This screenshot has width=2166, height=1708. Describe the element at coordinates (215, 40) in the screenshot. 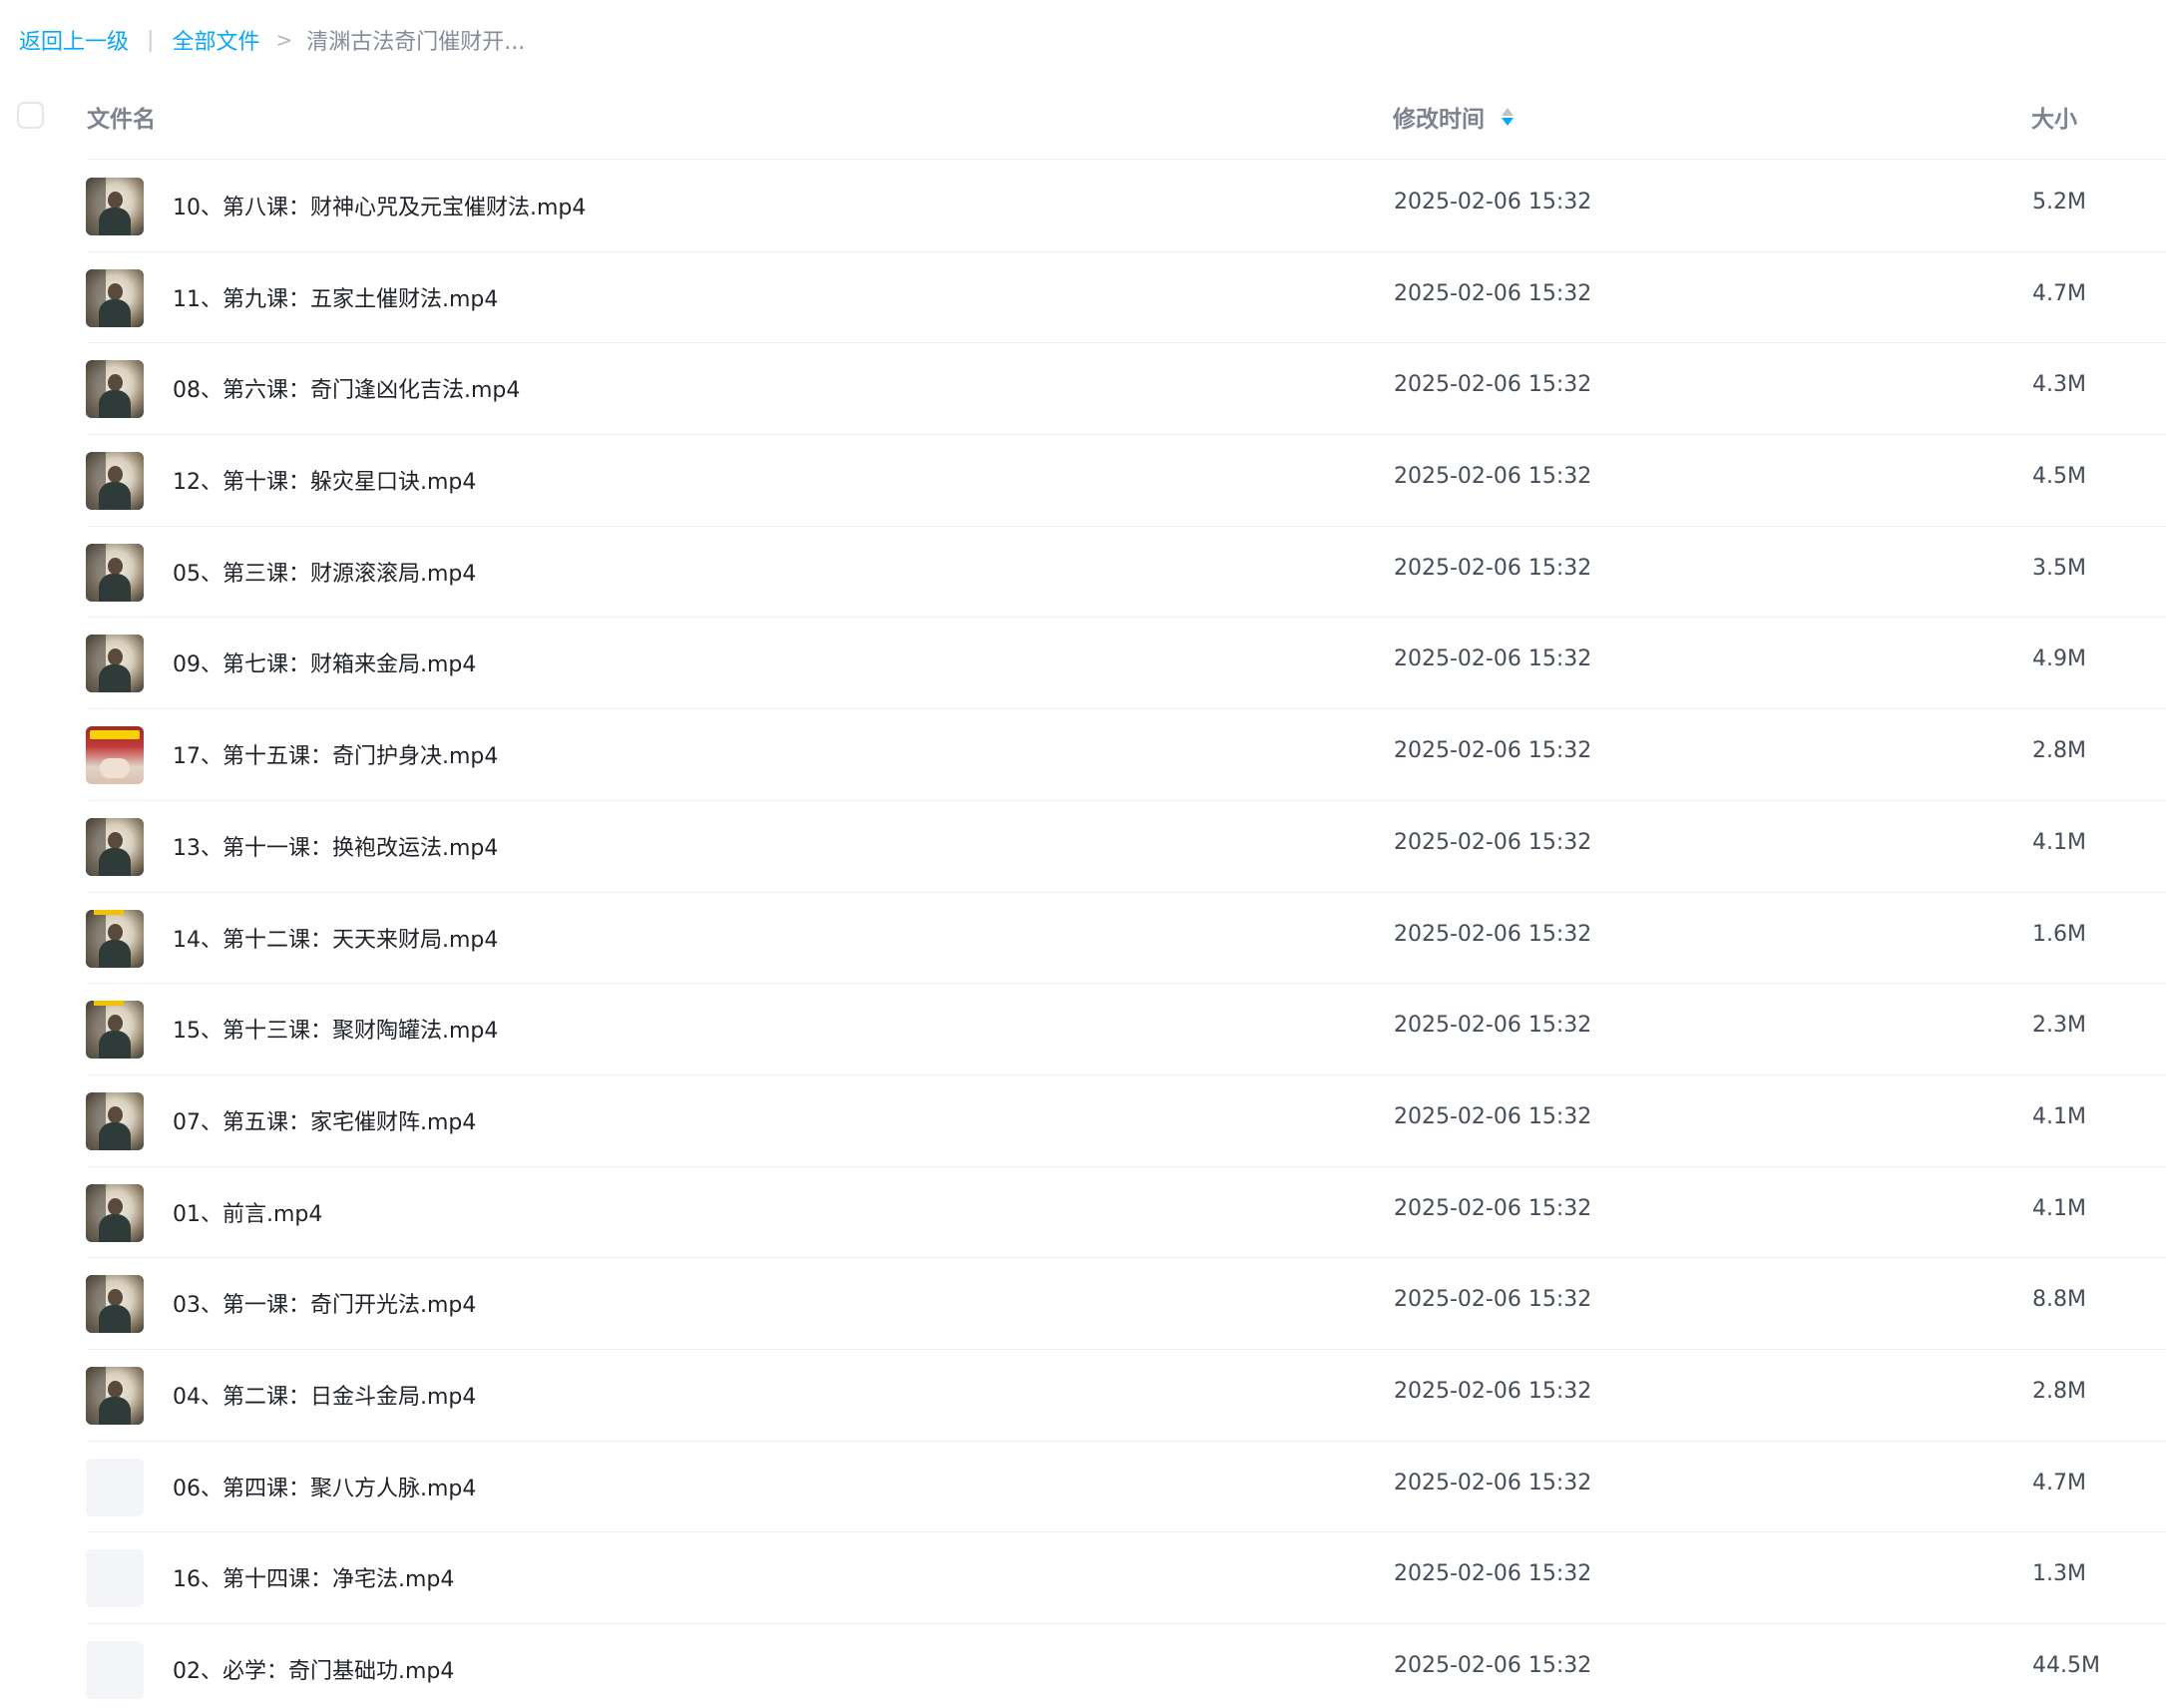

I see `breadcrumb-all-files: 全部文件` at that location.